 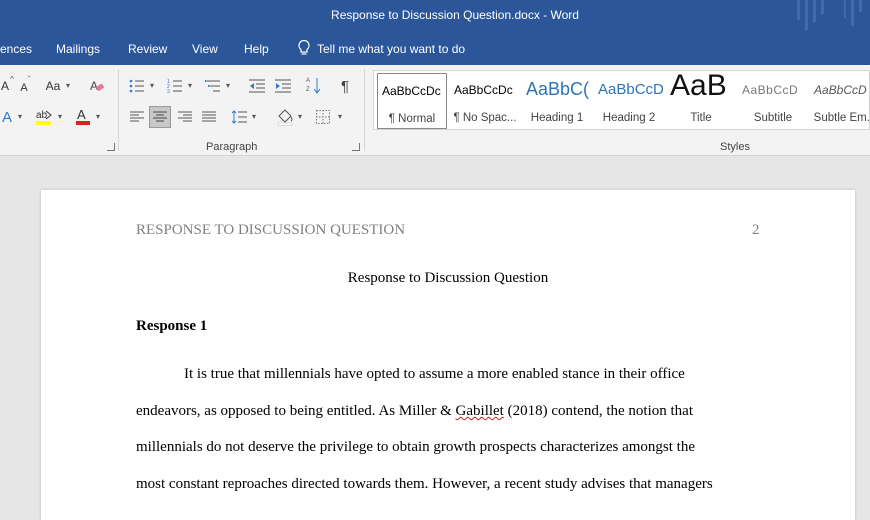 What do you see at coordinates (271, 230) in the screenshot?
I see `running-head: RESPONSE TO DISCUSSION QUESTION` at bounding box center [271, 230].